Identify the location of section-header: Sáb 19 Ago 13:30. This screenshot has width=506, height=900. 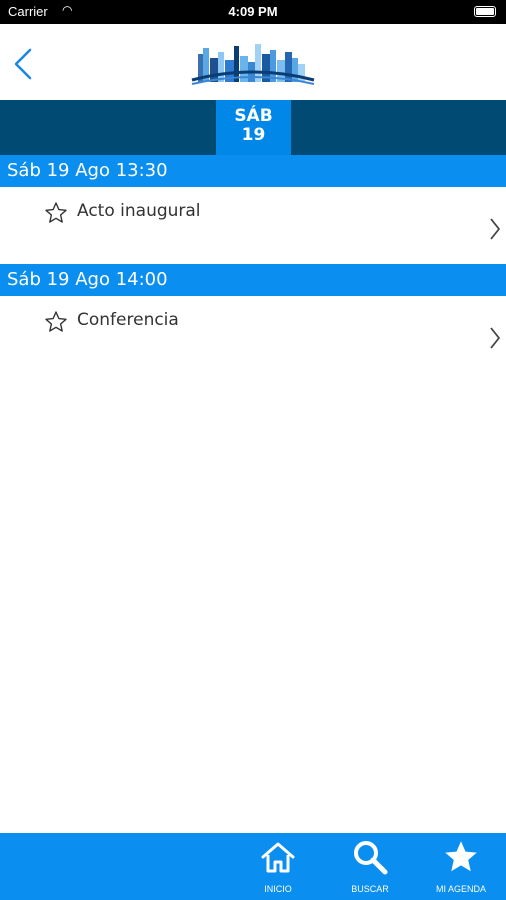
(253, 171).